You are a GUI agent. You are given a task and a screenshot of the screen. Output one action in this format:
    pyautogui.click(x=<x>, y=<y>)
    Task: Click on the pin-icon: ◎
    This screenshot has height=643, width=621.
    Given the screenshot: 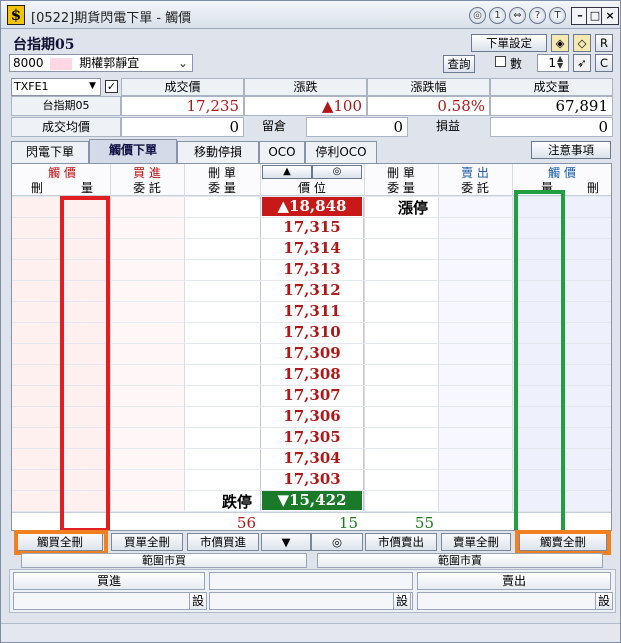 What is the action you would take?
    pyautogui.click(x=477, y=15)
    